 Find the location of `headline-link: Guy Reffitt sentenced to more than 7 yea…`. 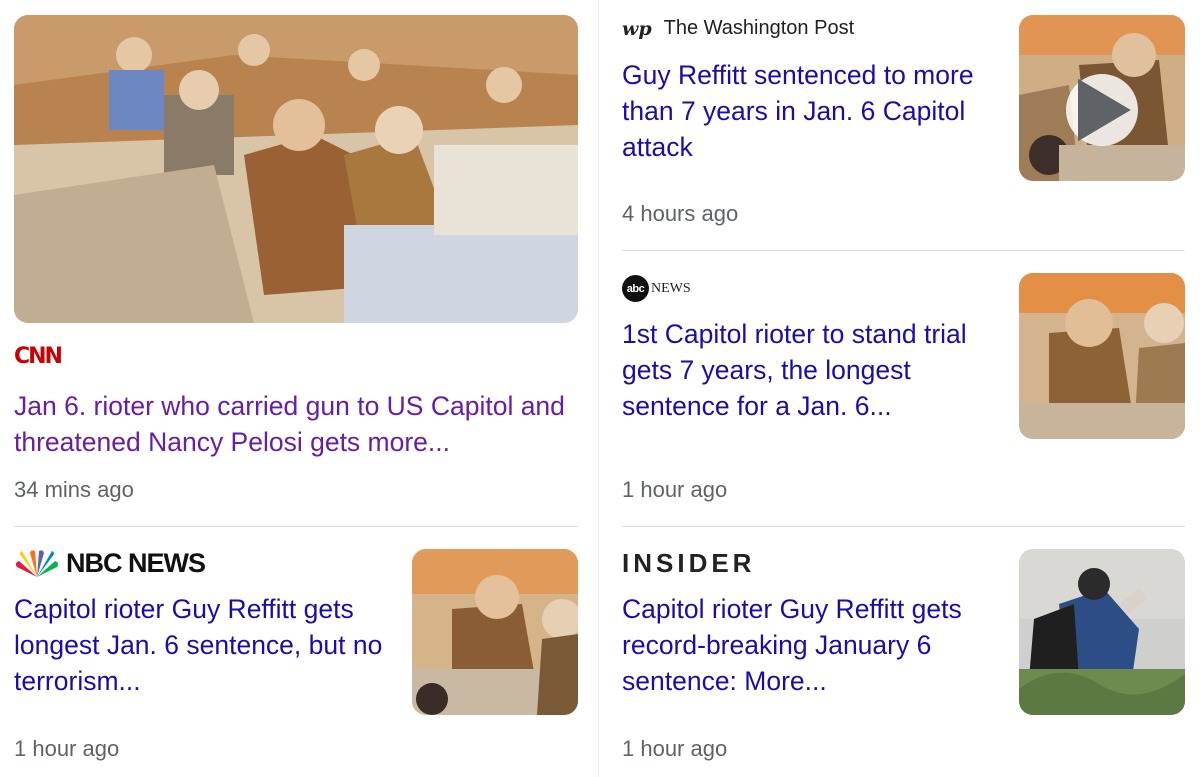

headline-link: Guy Reffitt sentenced to more than 7 yea… is located at coordinates (812, 111).